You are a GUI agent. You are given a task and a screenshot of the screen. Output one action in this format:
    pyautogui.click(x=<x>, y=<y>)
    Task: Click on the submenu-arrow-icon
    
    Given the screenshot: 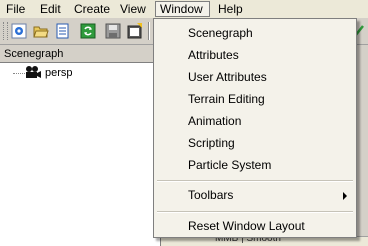 What is the action you would take?
    pyautogui.click(x=345, y=196)
    